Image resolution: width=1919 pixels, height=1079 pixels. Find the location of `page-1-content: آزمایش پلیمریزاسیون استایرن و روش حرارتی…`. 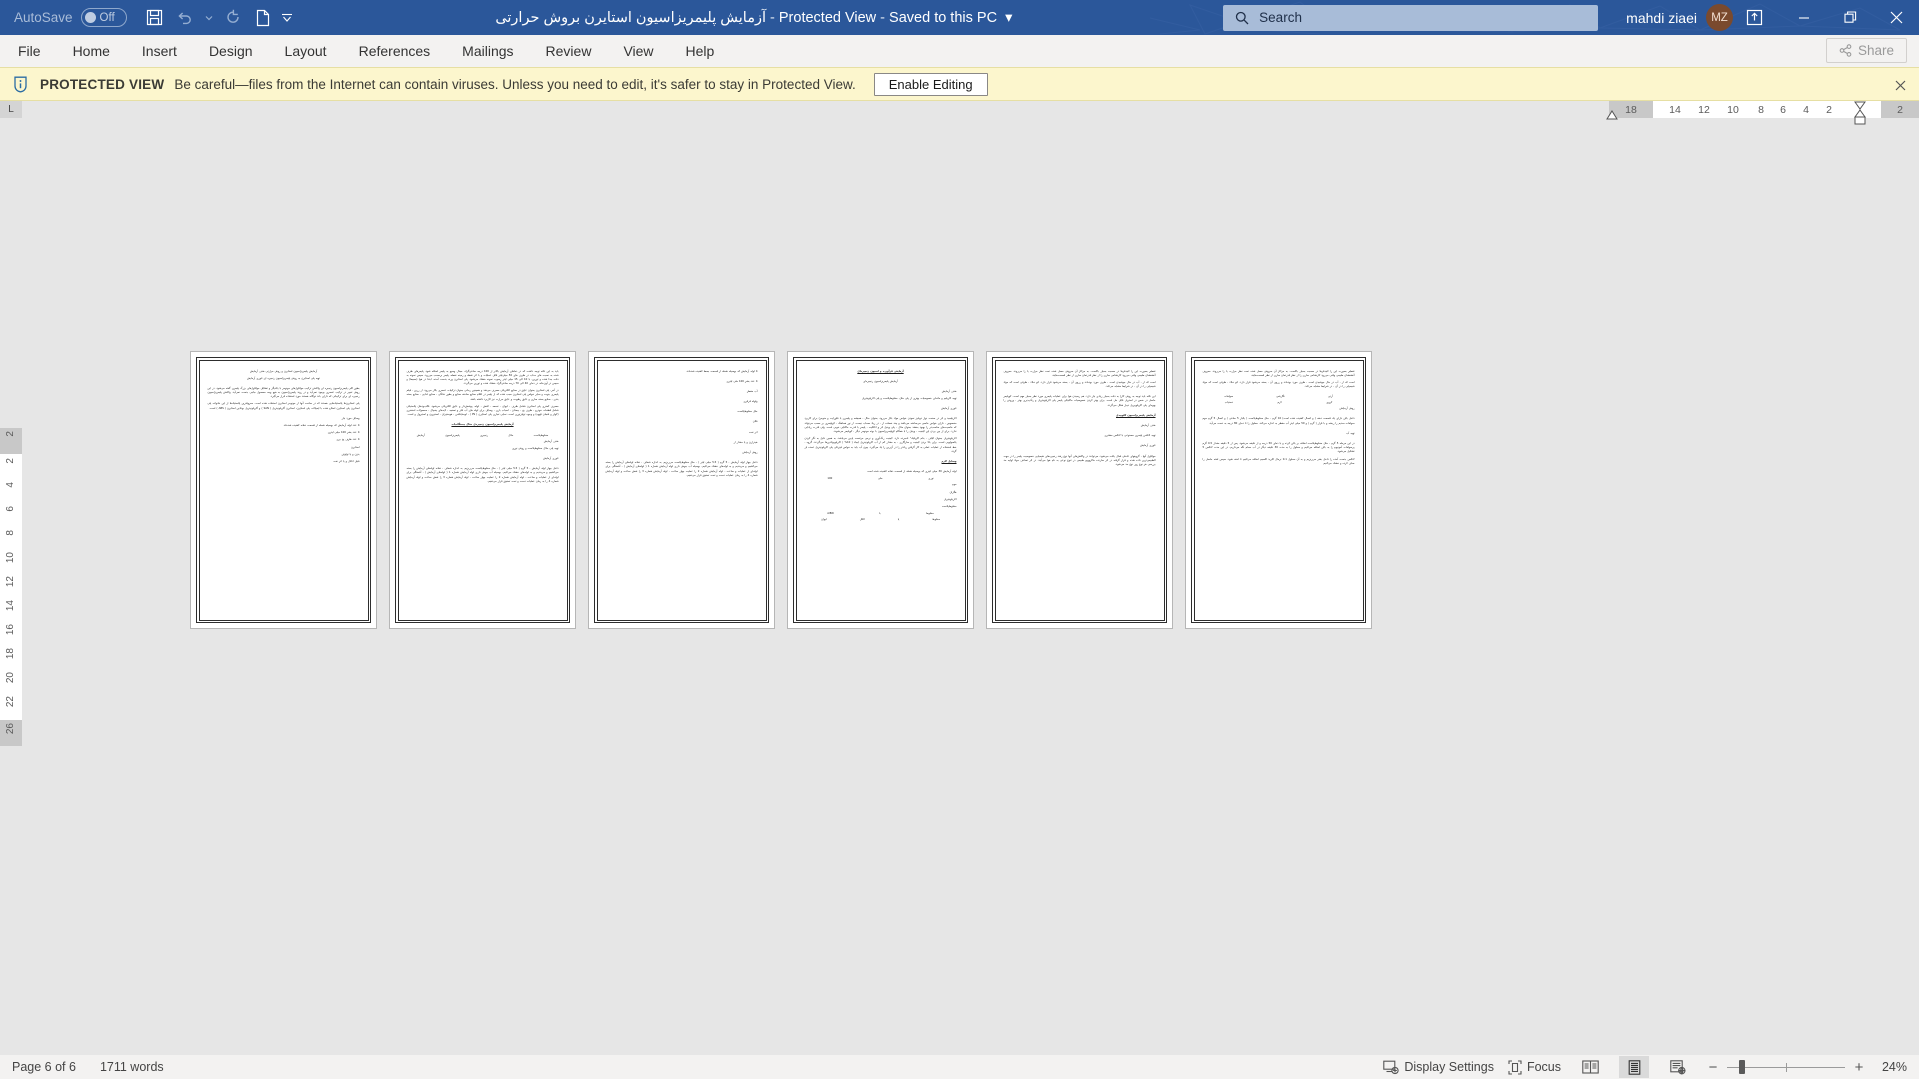

page-1-content: آزمایش پلیمریزاسیون استایرن و روش حرارتی… is located at coordinates (283, 490).